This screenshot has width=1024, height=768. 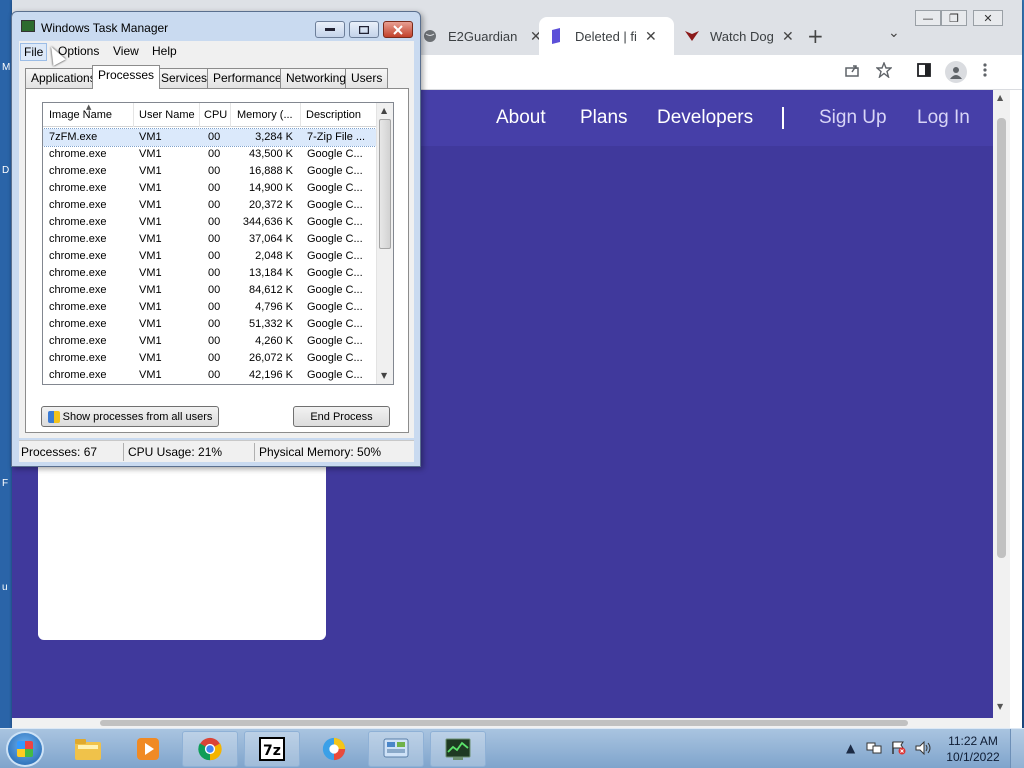 What do you see at coordinates (894, 33) in the screenshot?
I see `tab-search-chevron-icon: ⌄` at bounding box center [894, 33].